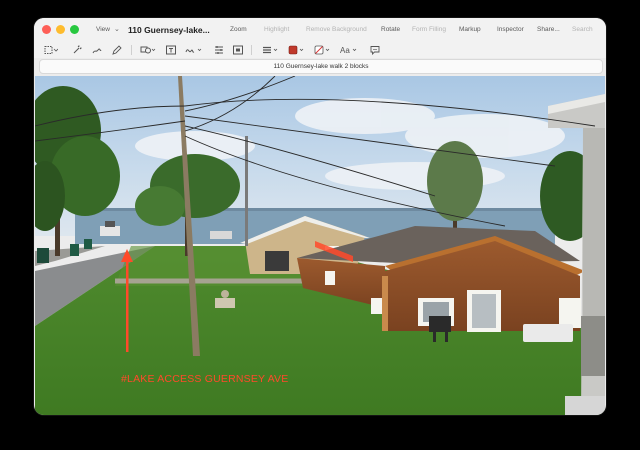 Image resolution: width=640 pixels, height=450 pixels. What do you see at coordinates (46, 29) in the screenshot?
I see `close-button` at bounding box center [46, 29].